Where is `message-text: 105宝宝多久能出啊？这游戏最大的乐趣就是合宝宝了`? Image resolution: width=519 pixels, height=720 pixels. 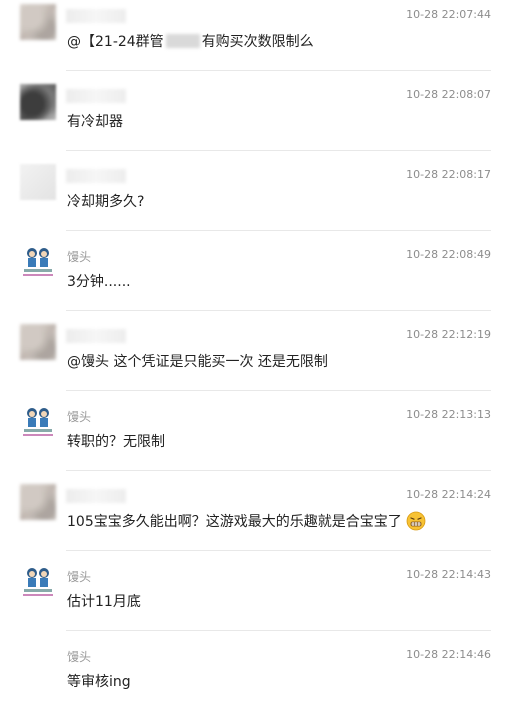 message-text: 105宝宝多久能出啊？这游戏最大的乐趣就是合宝宝了 is located at coordinates (246, 521).